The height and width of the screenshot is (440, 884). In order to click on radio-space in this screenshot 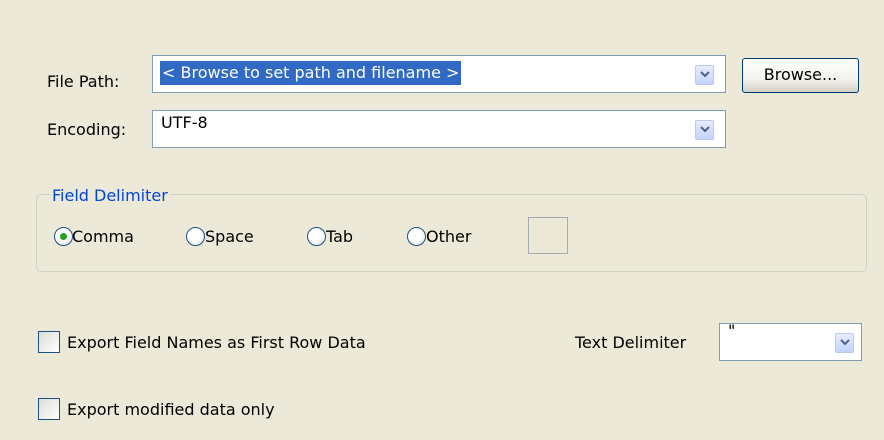, I will do `click(195, 236)`.